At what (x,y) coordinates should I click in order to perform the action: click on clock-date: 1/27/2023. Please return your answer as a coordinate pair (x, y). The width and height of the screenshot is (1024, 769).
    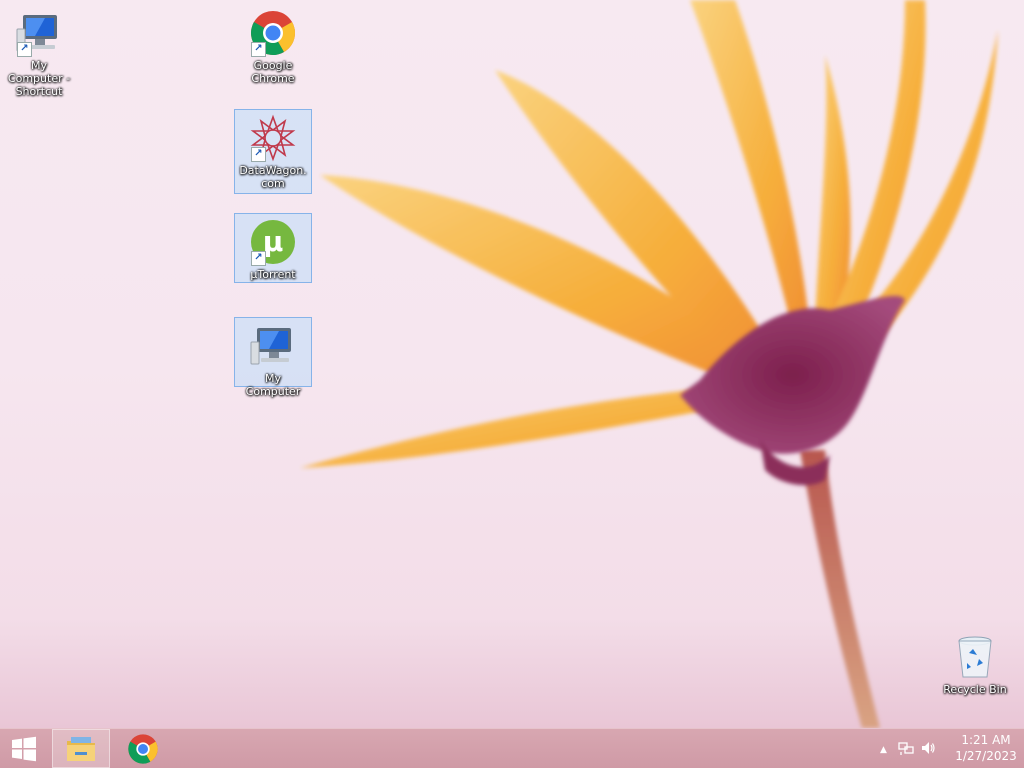
    Looking at the image, I should click on (986, 756).